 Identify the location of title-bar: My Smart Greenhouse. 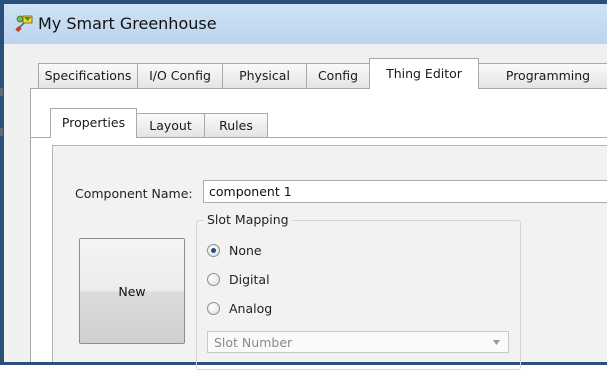
(305, 24).